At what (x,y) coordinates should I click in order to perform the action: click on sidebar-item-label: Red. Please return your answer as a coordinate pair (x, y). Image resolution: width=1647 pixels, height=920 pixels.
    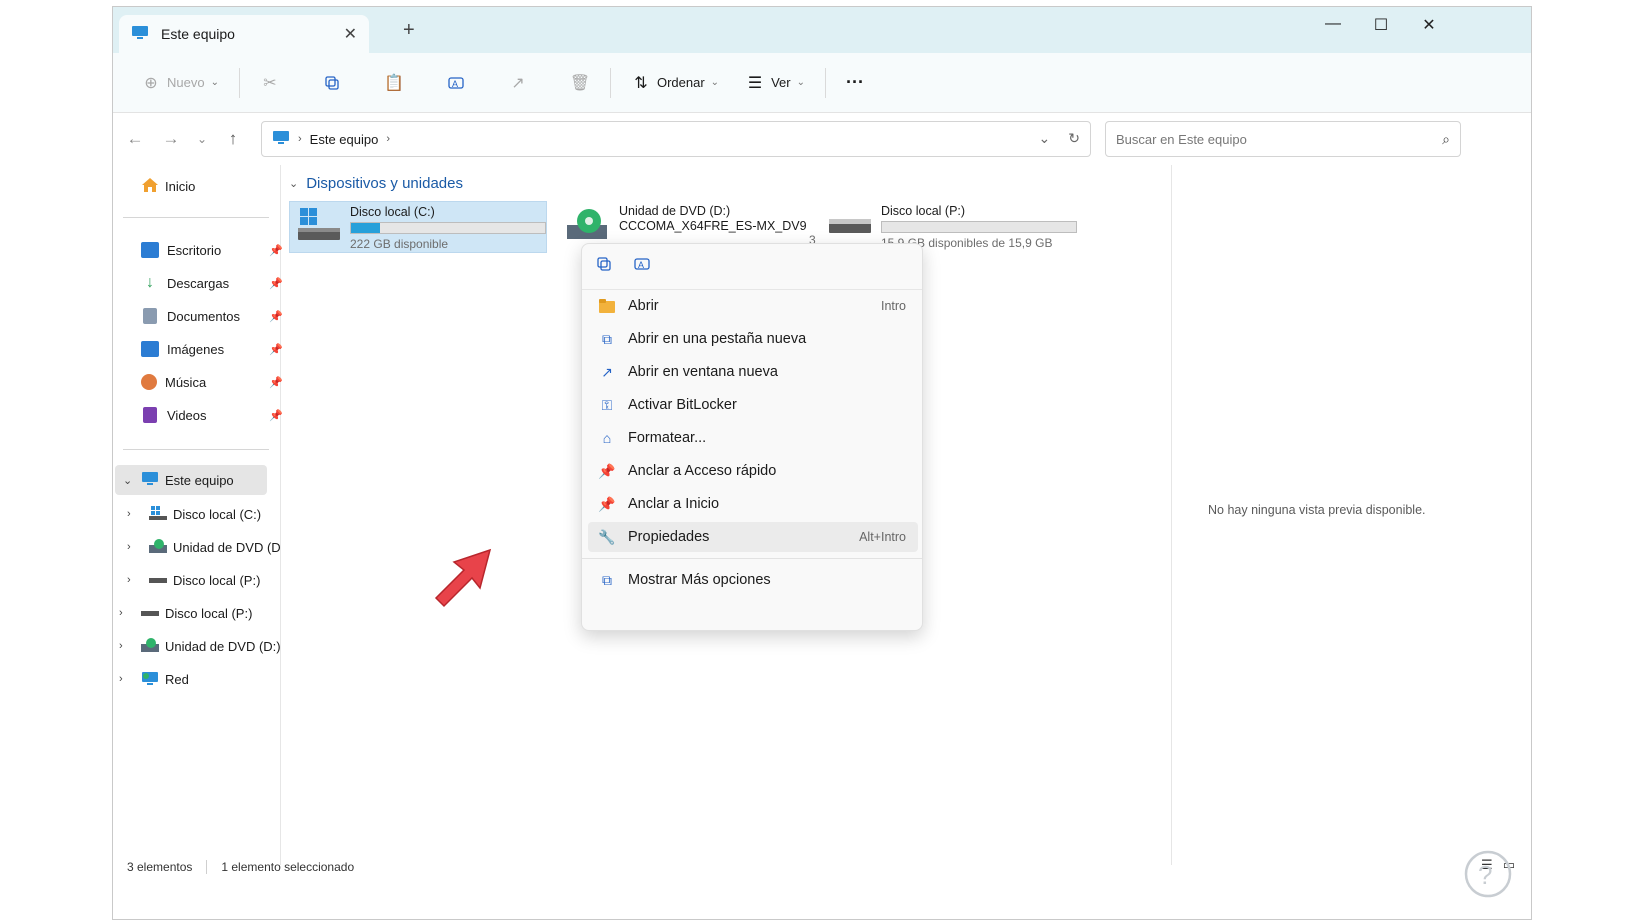
    Looking at the image, I should click on (177, 679).